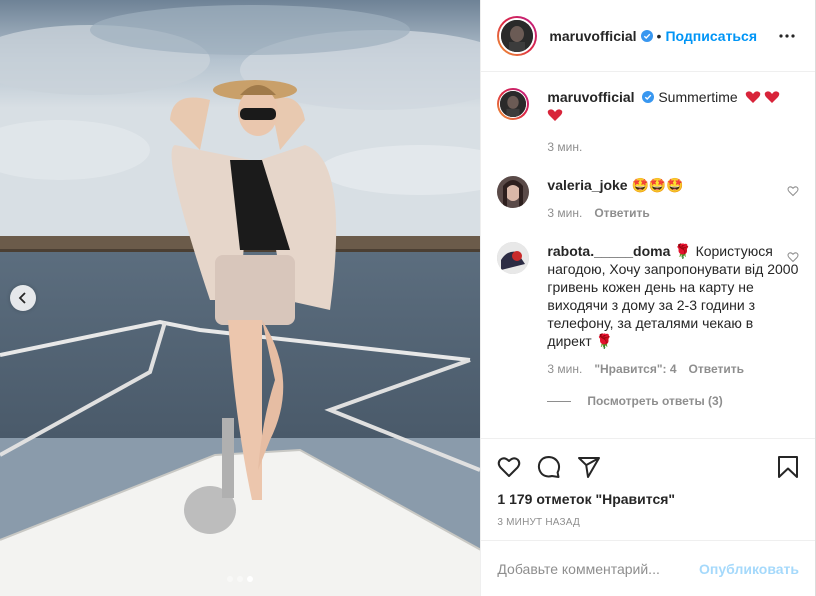 The width and height of the screenshot is (816, 596). I want to click on caption-text: Summertime, so click(698, 97).